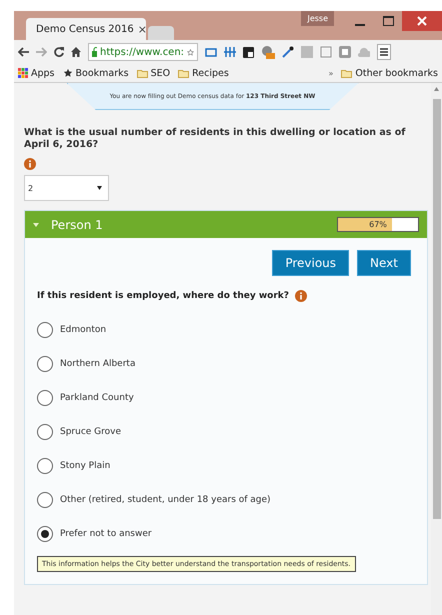 The height and width of the screenshot is (615, 442). What do you see at coordinates (142, 29) in the screenshot?
I see `close-tab-button: ×` at bounding box center [142, 29].